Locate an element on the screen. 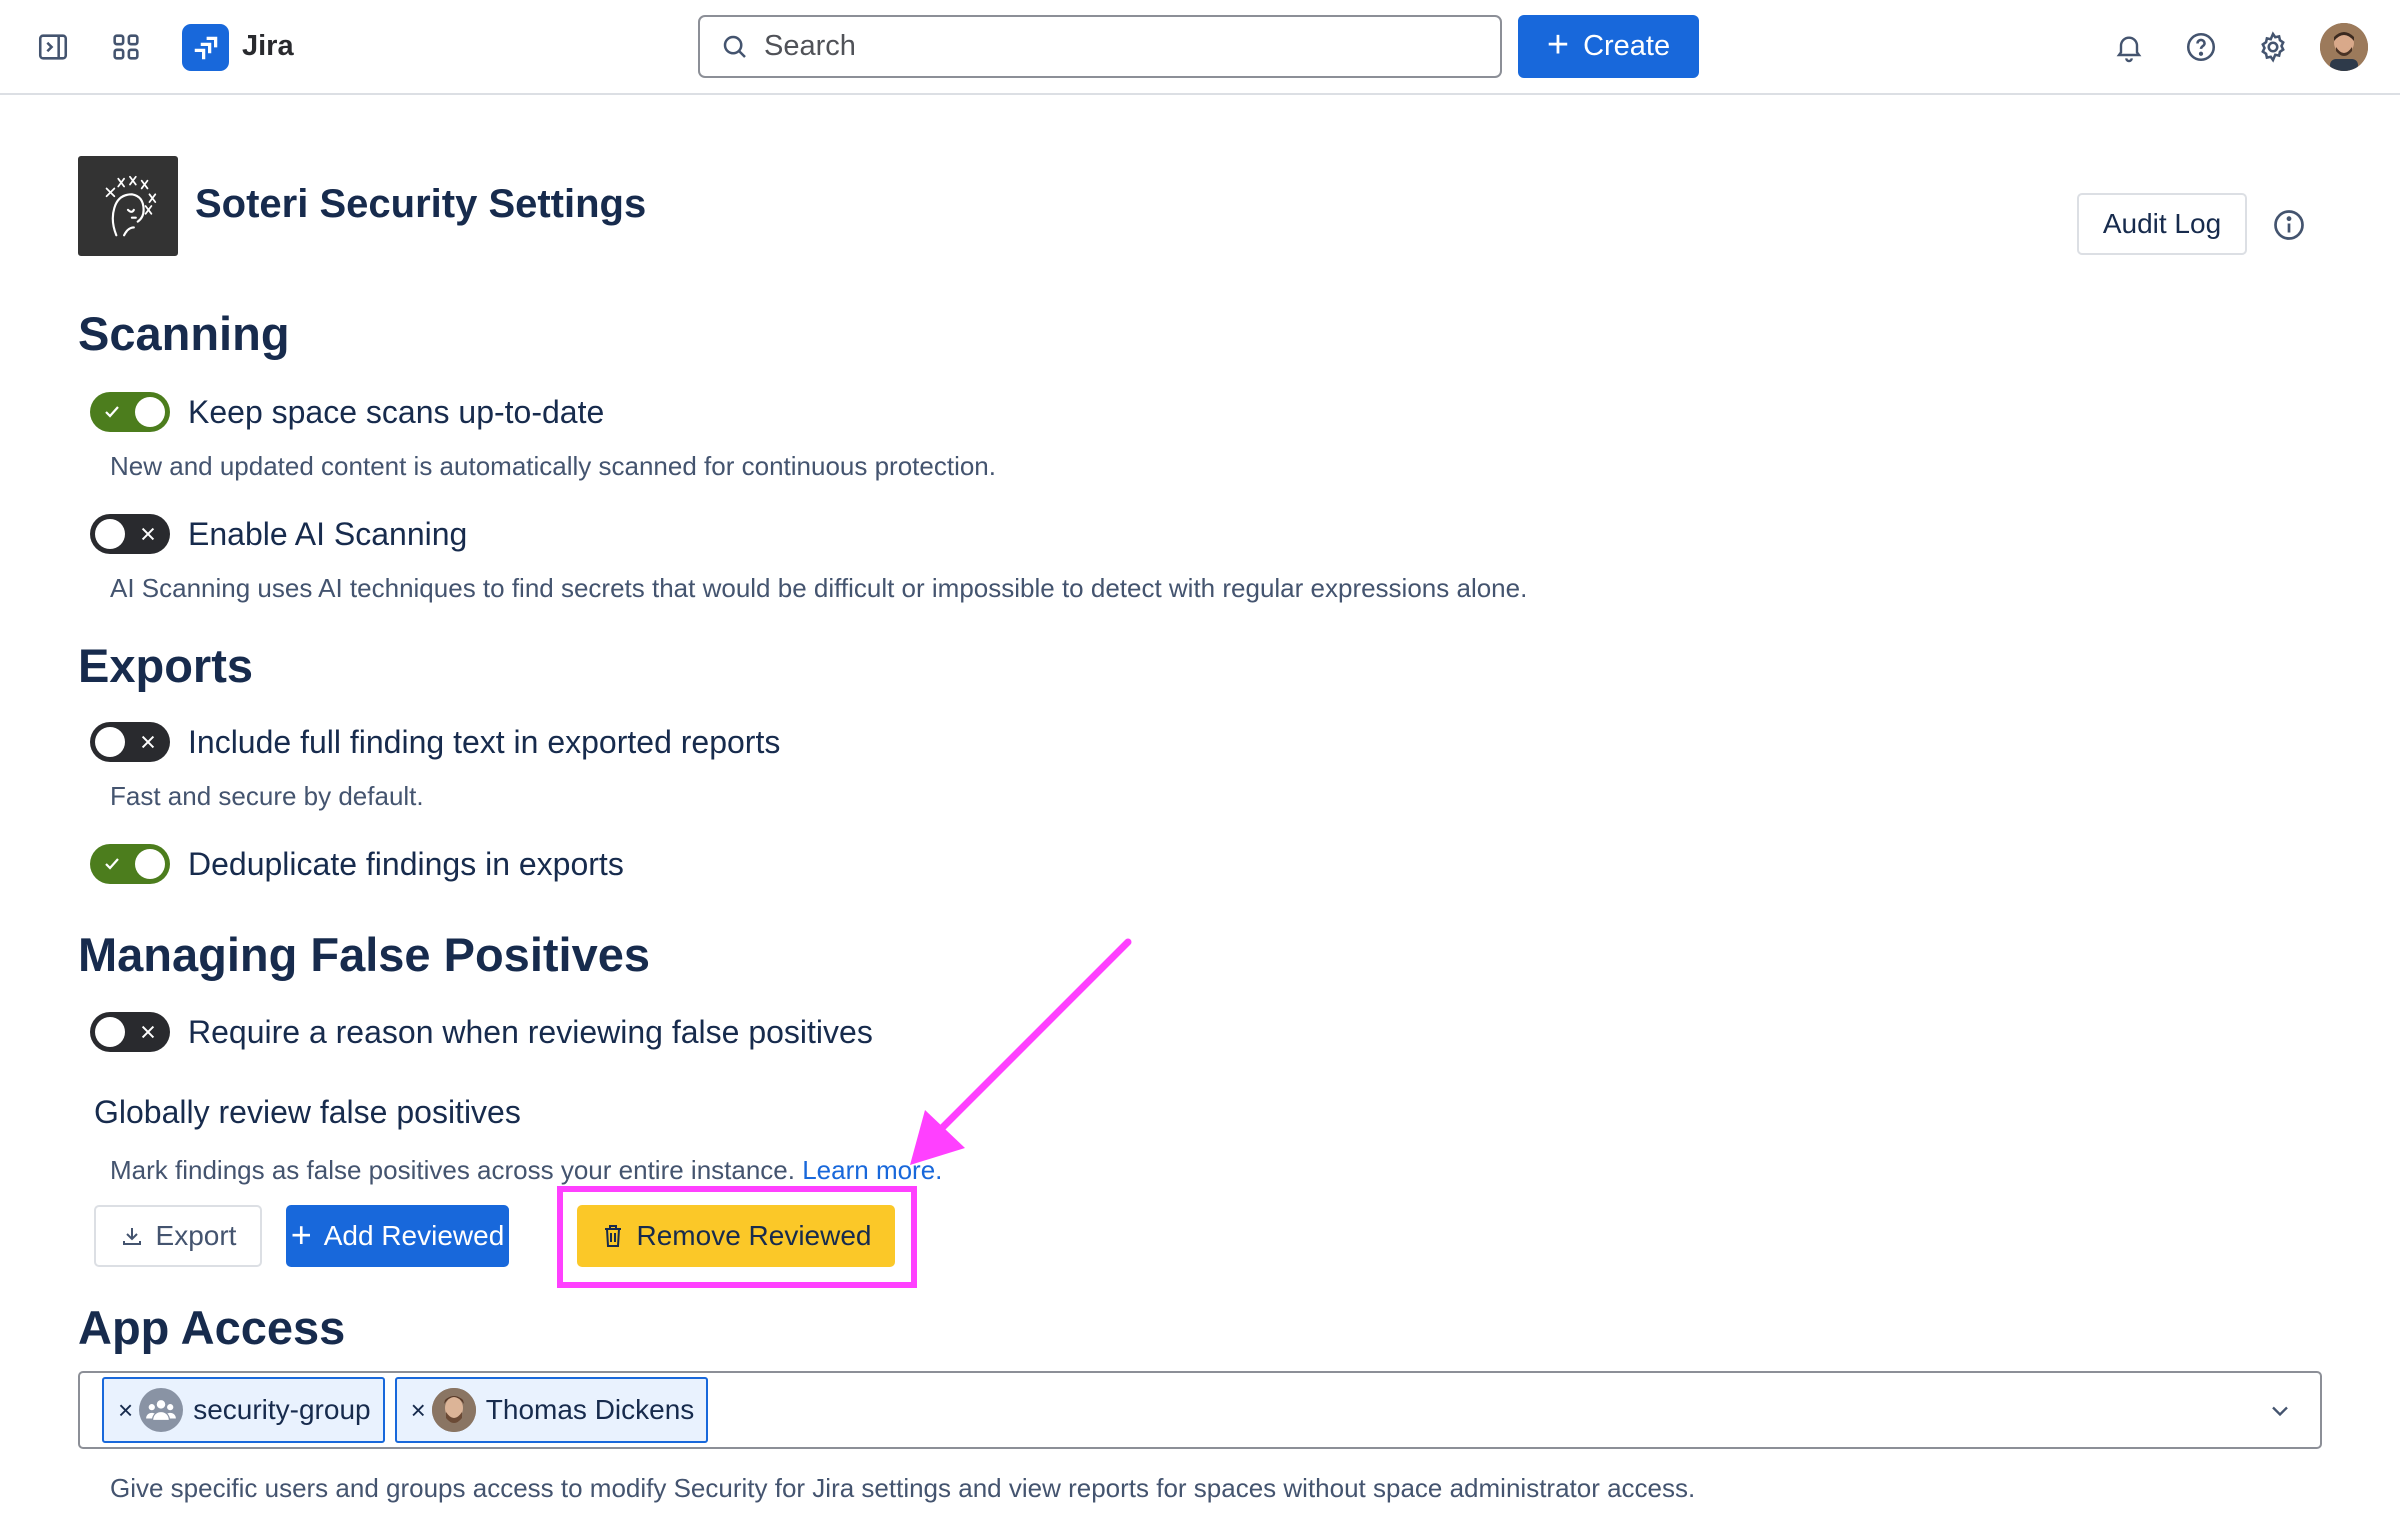 This screenshot has height=1524, width=2400. info-icon is located at coordinates (2289, 225).